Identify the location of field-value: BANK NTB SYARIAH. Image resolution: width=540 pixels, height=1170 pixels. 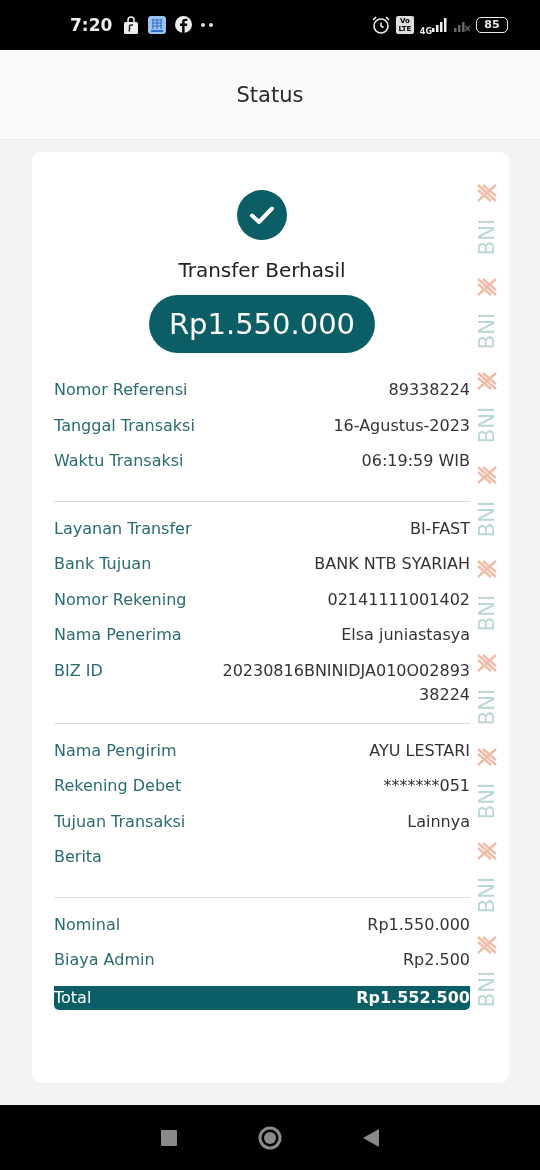
(392, 564).